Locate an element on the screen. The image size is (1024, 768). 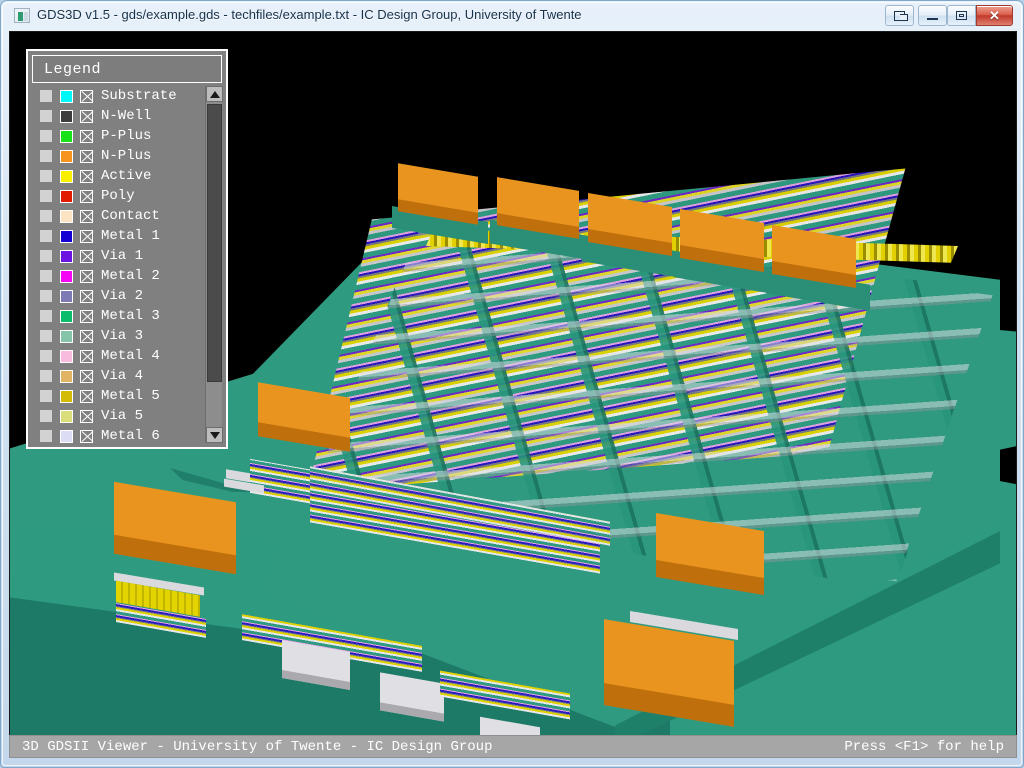
restore-down-icon is located at coordinates (899, 15).